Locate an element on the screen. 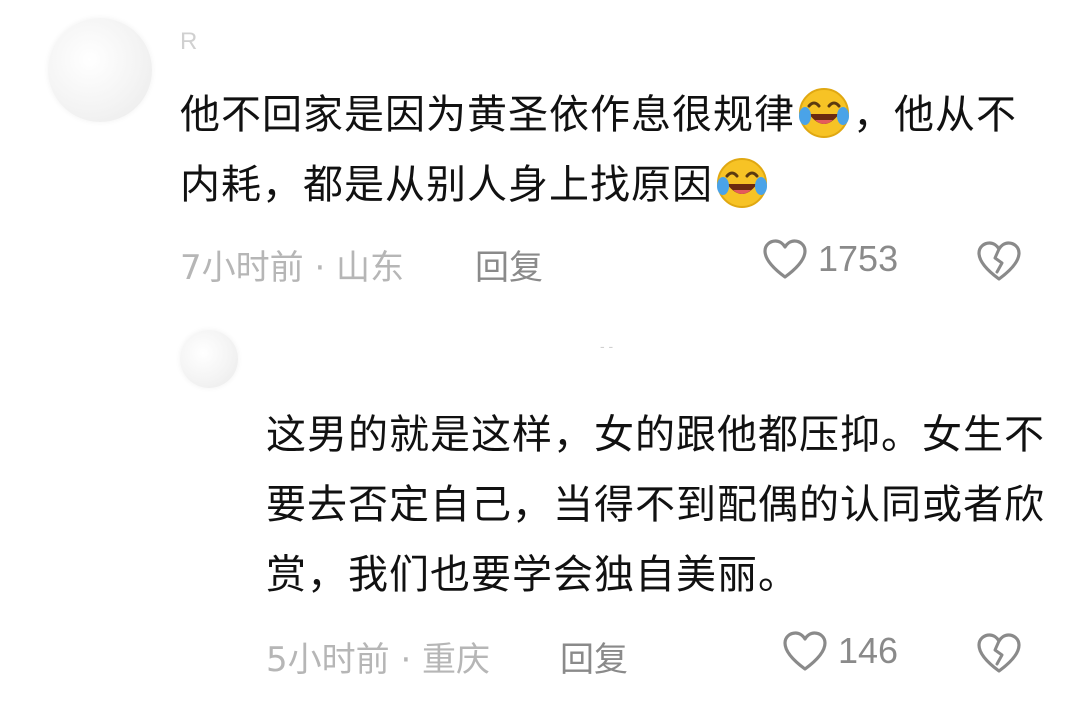 The width and height of the screenshot is (1080, 703). like-button: 1753 is located at coordinates (830, 259).